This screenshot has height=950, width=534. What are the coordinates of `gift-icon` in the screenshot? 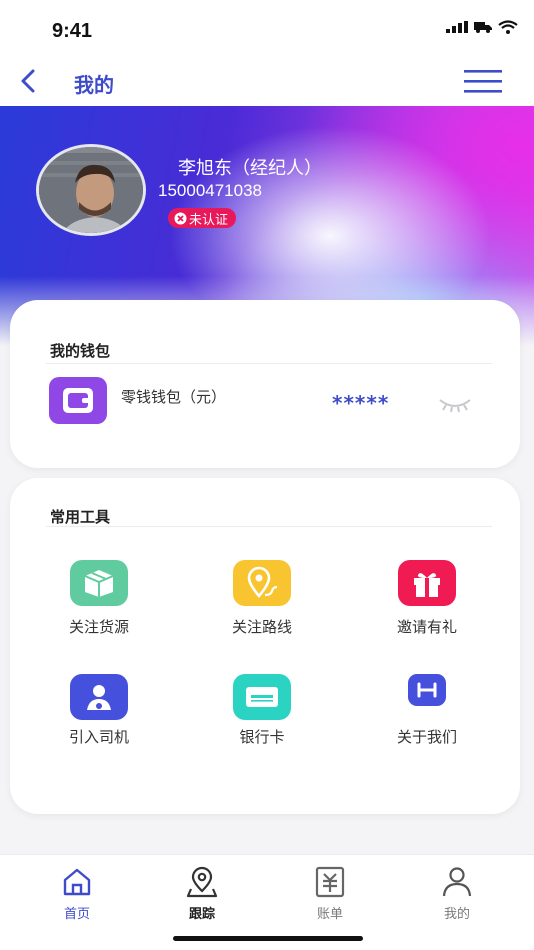 It's located at (427, 583).